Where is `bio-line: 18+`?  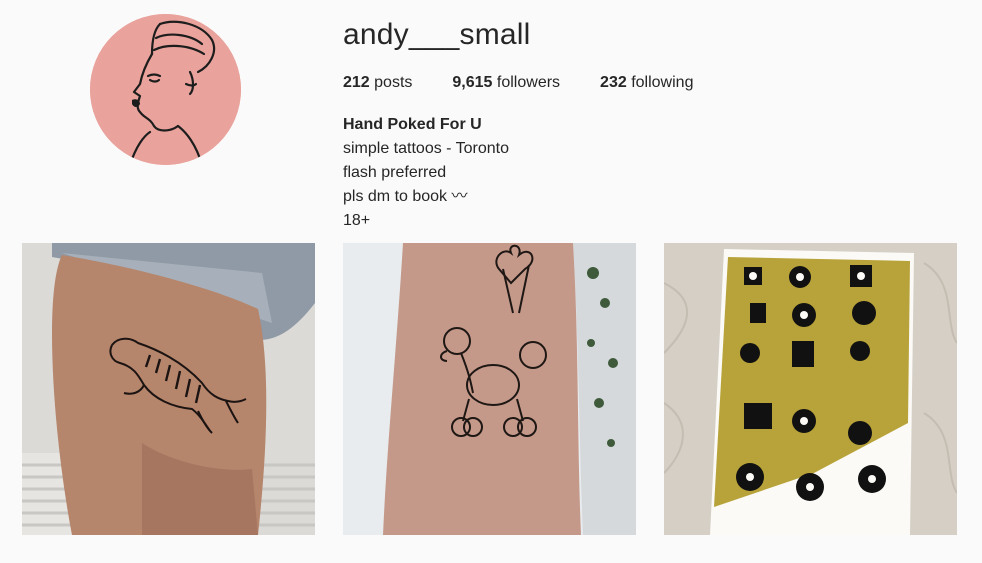 bio-line: 18+ is located at coordinates (357, 220).